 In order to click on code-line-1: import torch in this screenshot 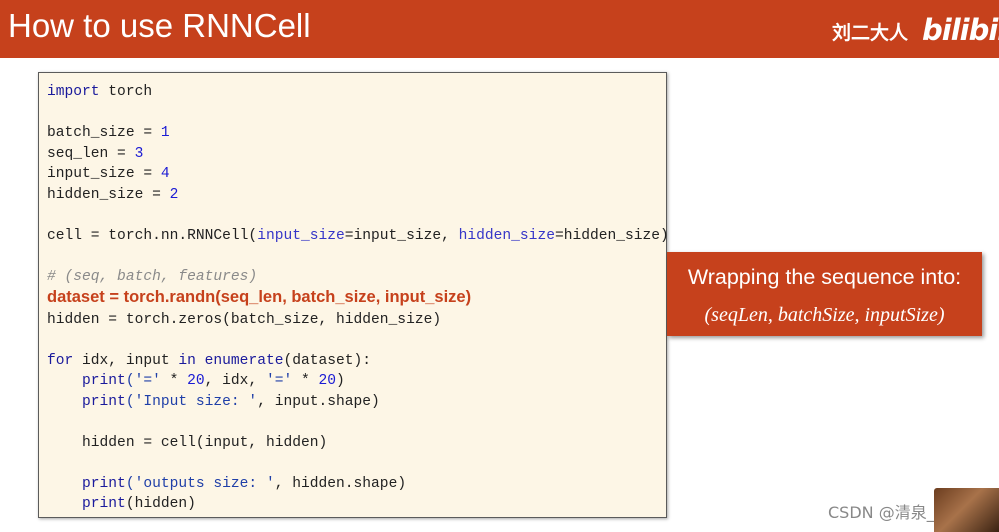, I will do `click(99, 92)`.